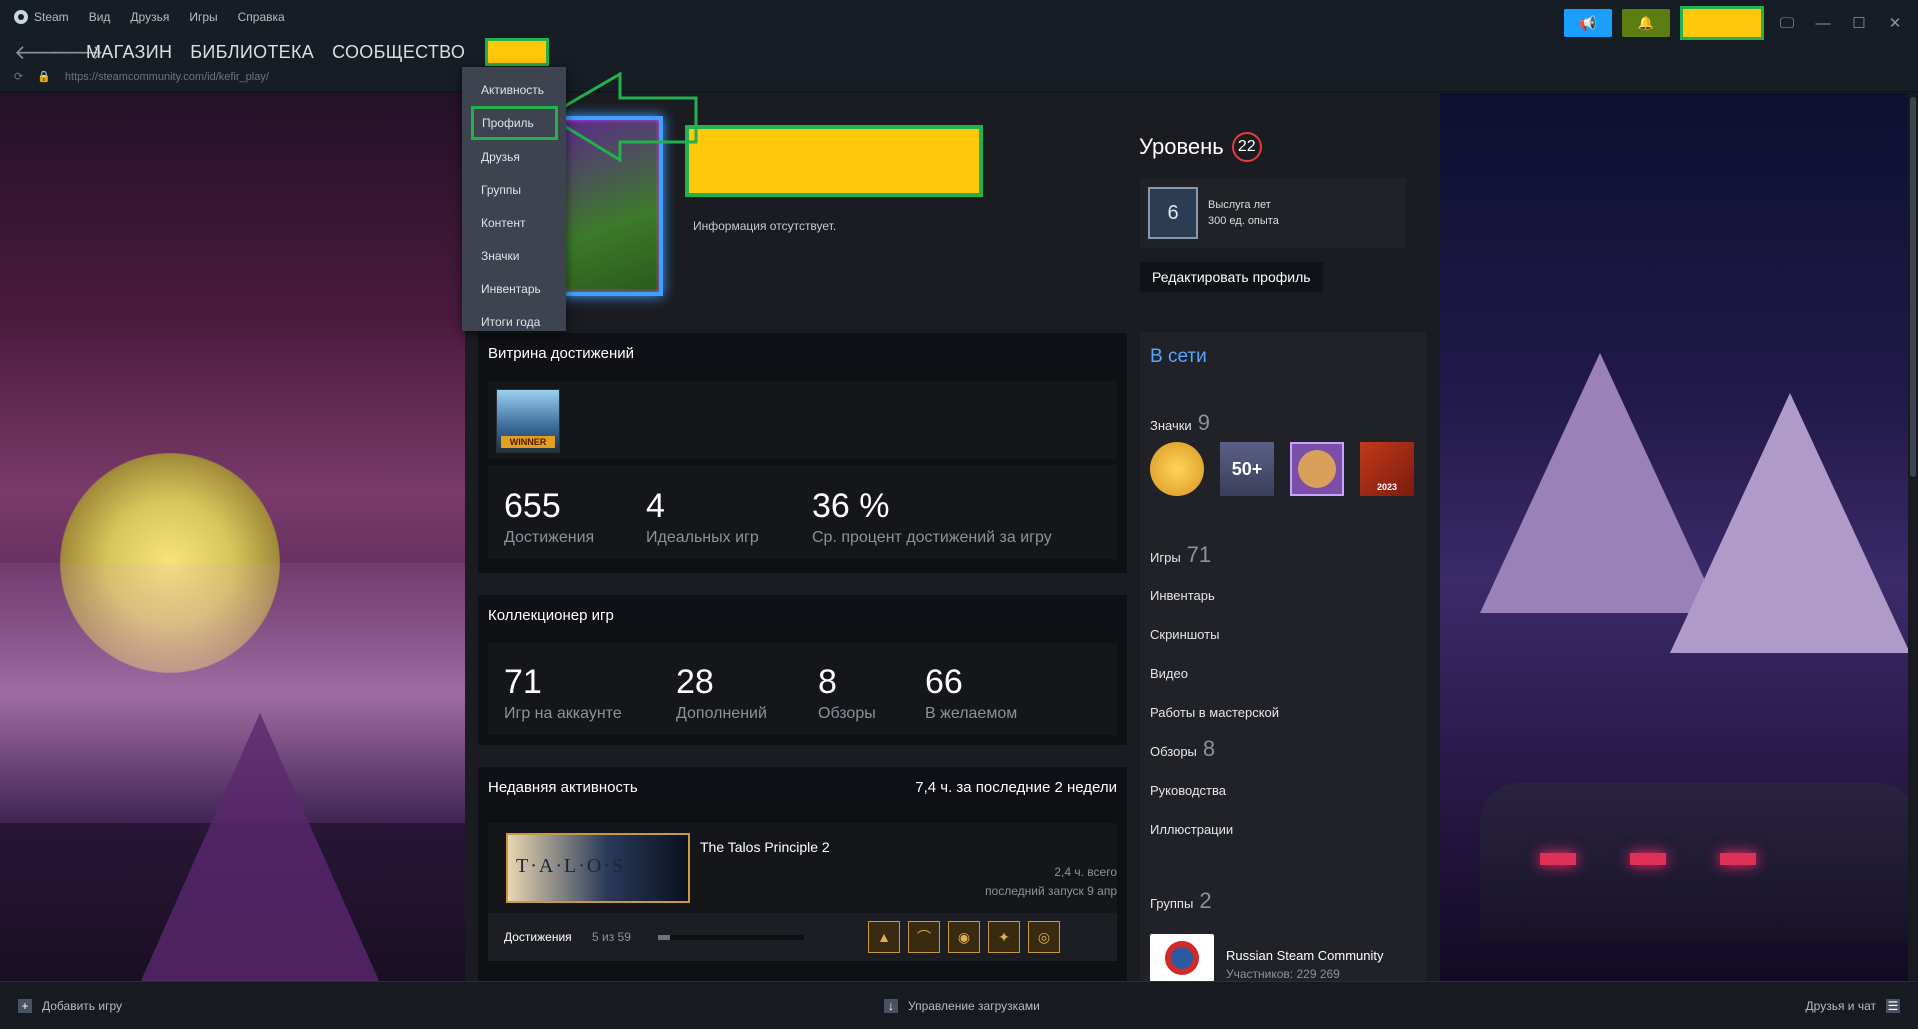 Image resolution: width=1918 pixels, height=1029 pixels. I want to click on reload-icon: ⟳, so click(18, 76).